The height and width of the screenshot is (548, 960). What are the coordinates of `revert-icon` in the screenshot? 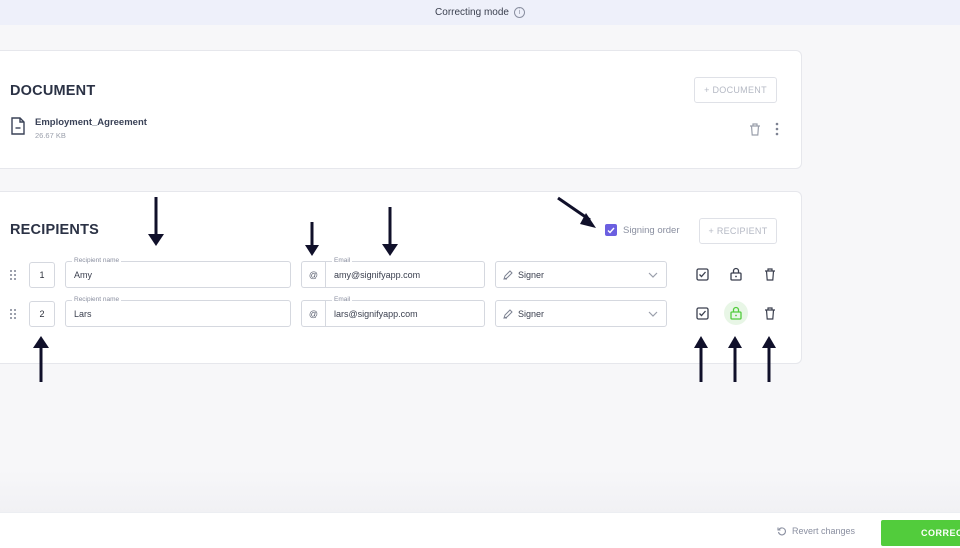 It's located at (781, 531).